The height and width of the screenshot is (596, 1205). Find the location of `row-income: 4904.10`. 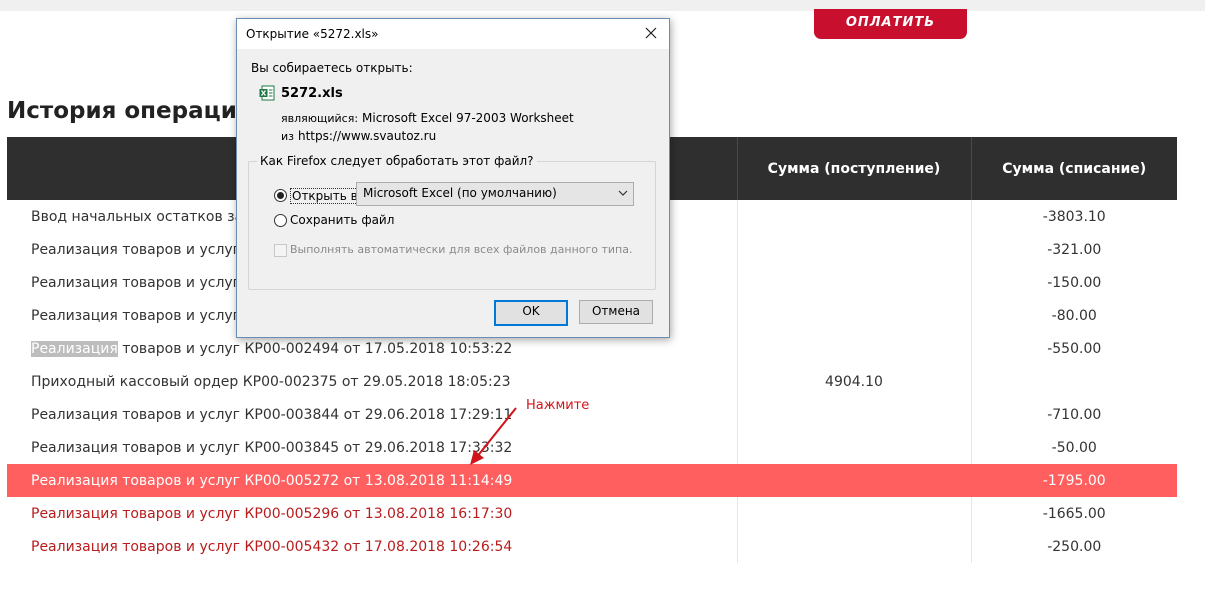

row-income: 4904.10 is located at coordinates (853, 381).